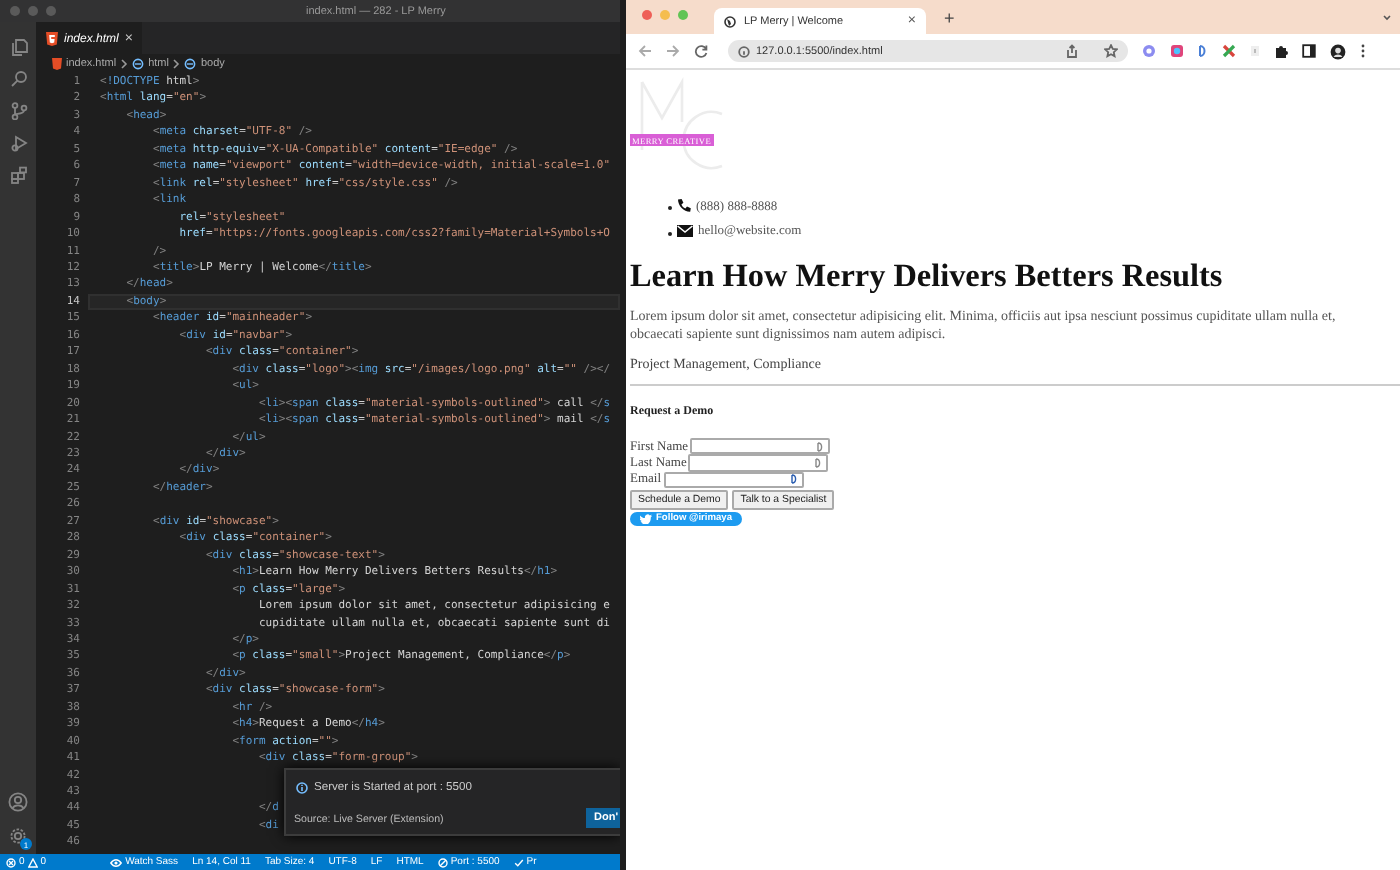 The image size is (1400, 870). Describe the element at coordinates (518, 862) in the screenshot. I see `check-icon` at that location.